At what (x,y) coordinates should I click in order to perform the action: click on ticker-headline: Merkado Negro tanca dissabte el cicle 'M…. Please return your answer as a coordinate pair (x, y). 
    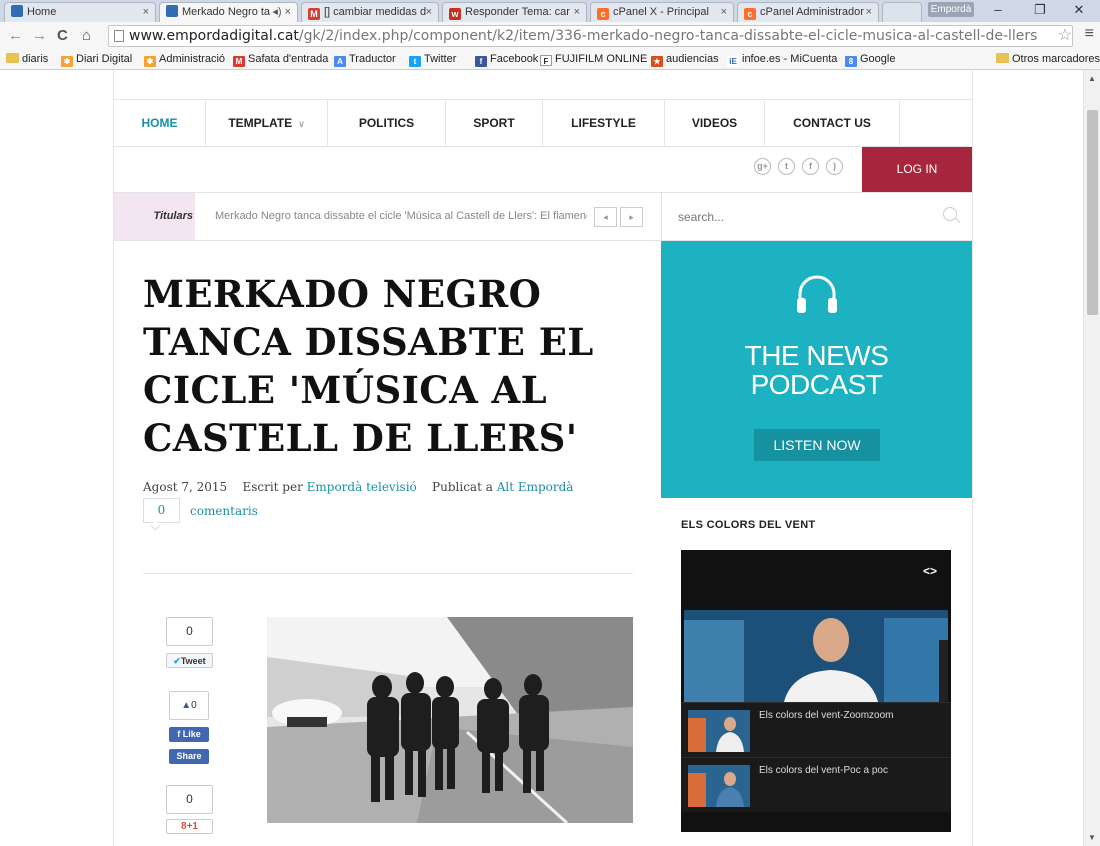
    Looking at the image, I should click on (401, 216).